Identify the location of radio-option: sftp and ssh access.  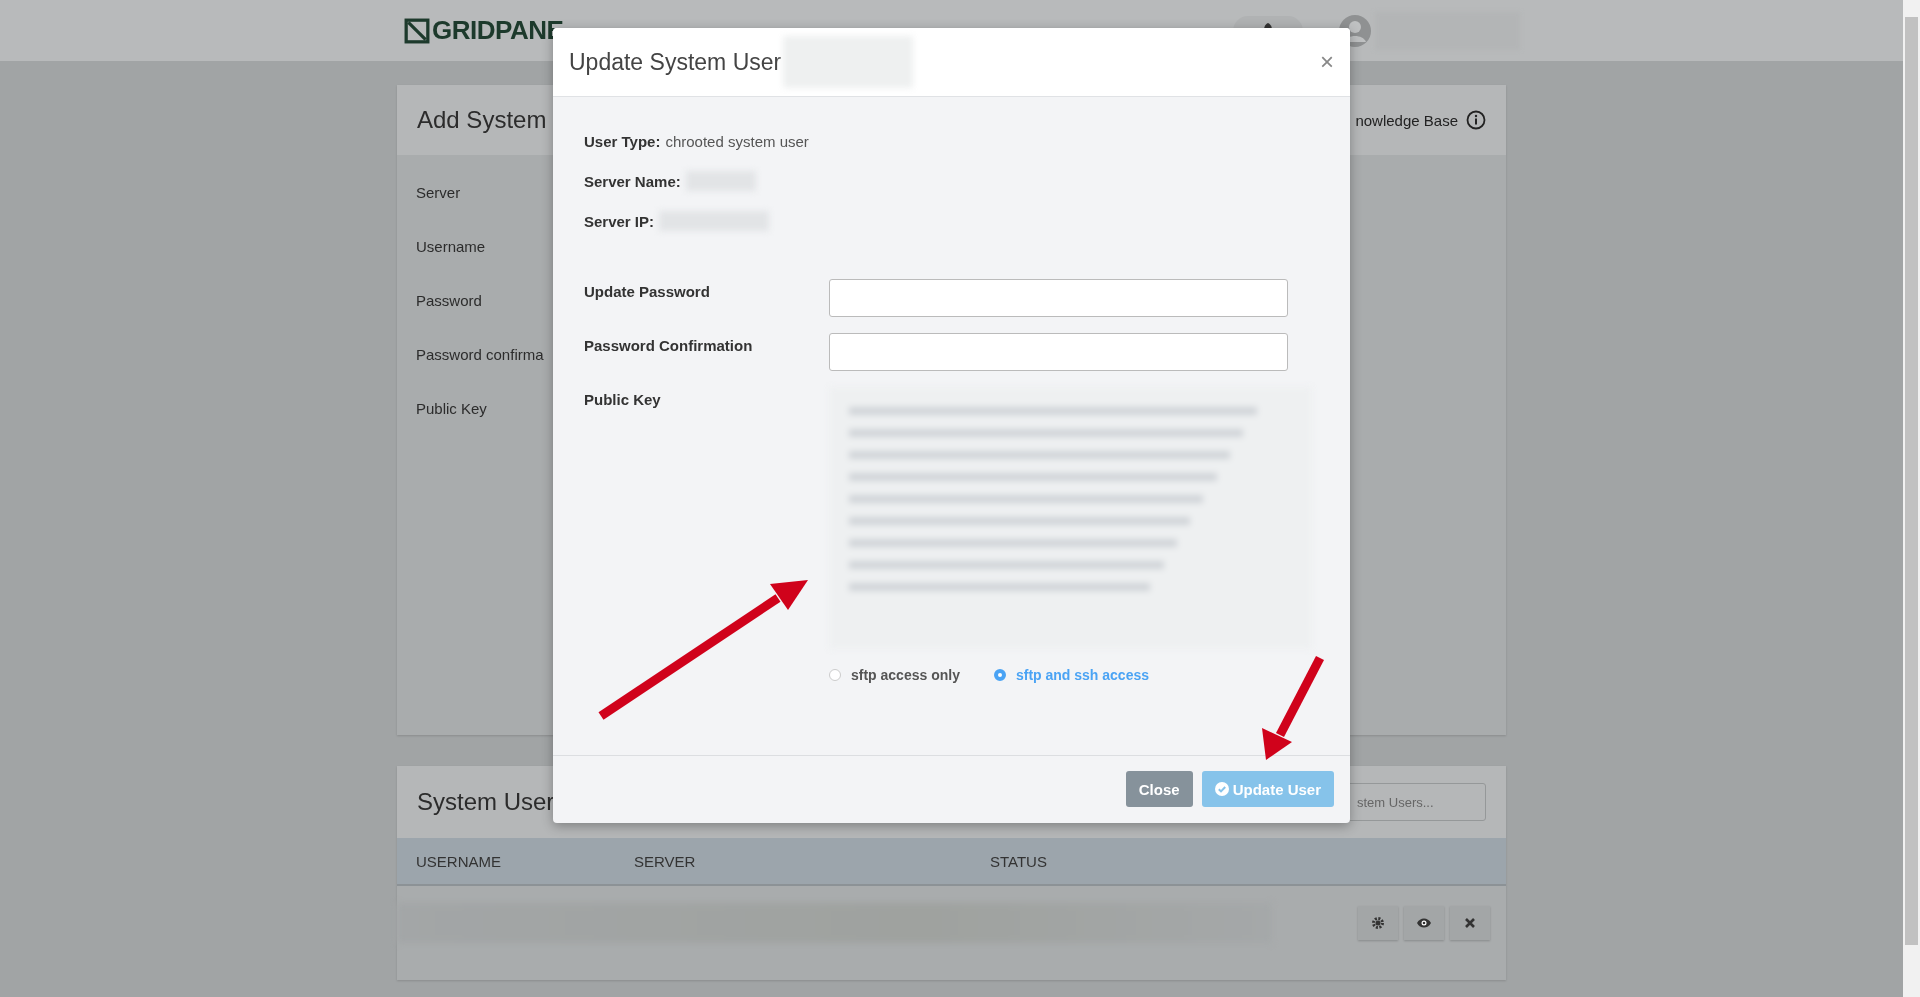
(1071, 675).